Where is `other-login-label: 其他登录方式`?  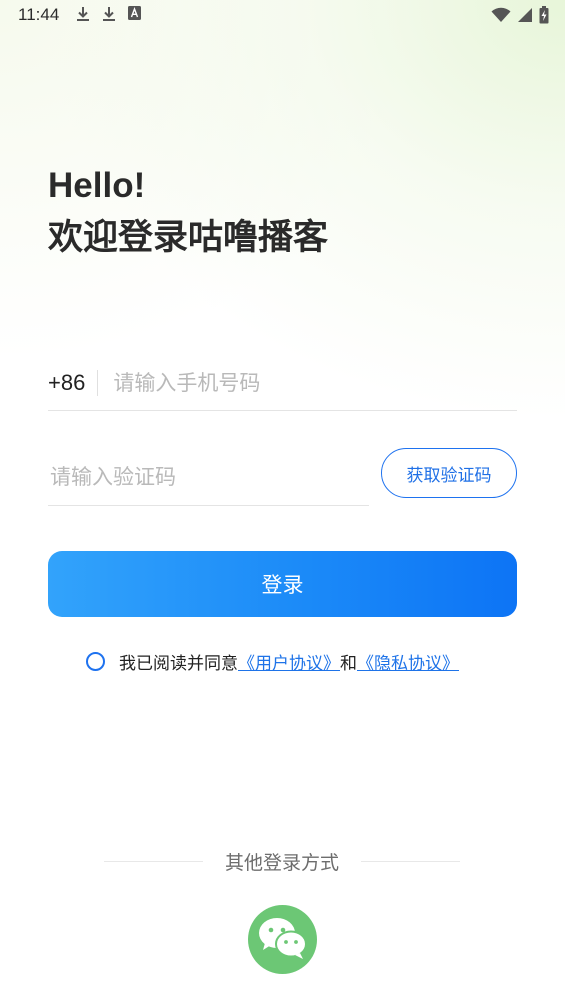
other-login-label: 其他登录方式 is located at coordinates (282, 862).